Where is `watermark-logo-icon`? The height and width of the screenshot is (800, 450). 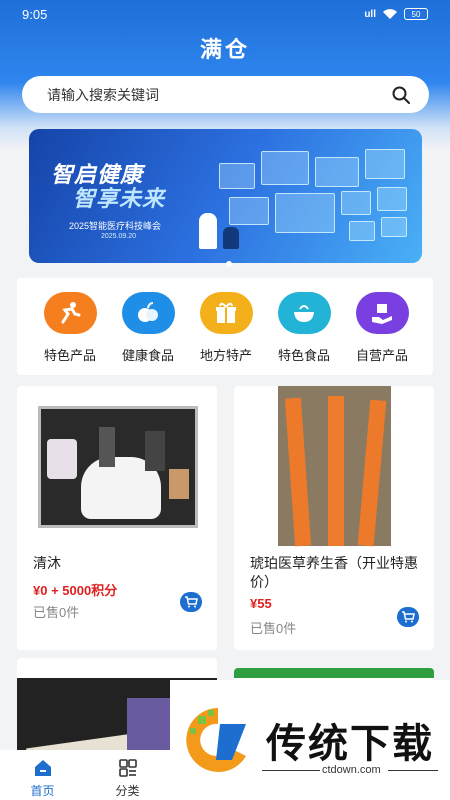 watermark-logo-icon is located at coordinates (216, 740).